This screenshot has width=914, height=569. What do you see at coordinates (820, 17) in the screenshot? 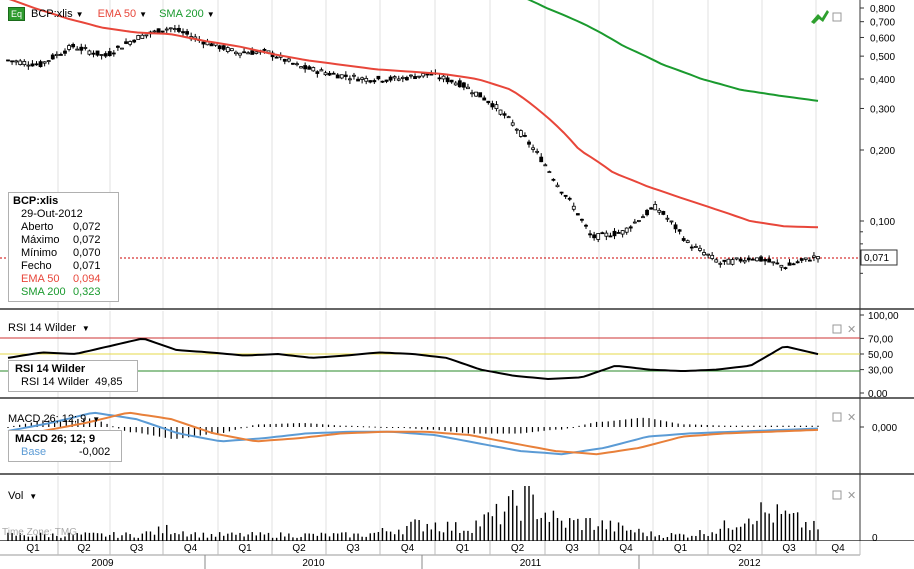
I see `trend-icon` at bounding box center [820, 17].